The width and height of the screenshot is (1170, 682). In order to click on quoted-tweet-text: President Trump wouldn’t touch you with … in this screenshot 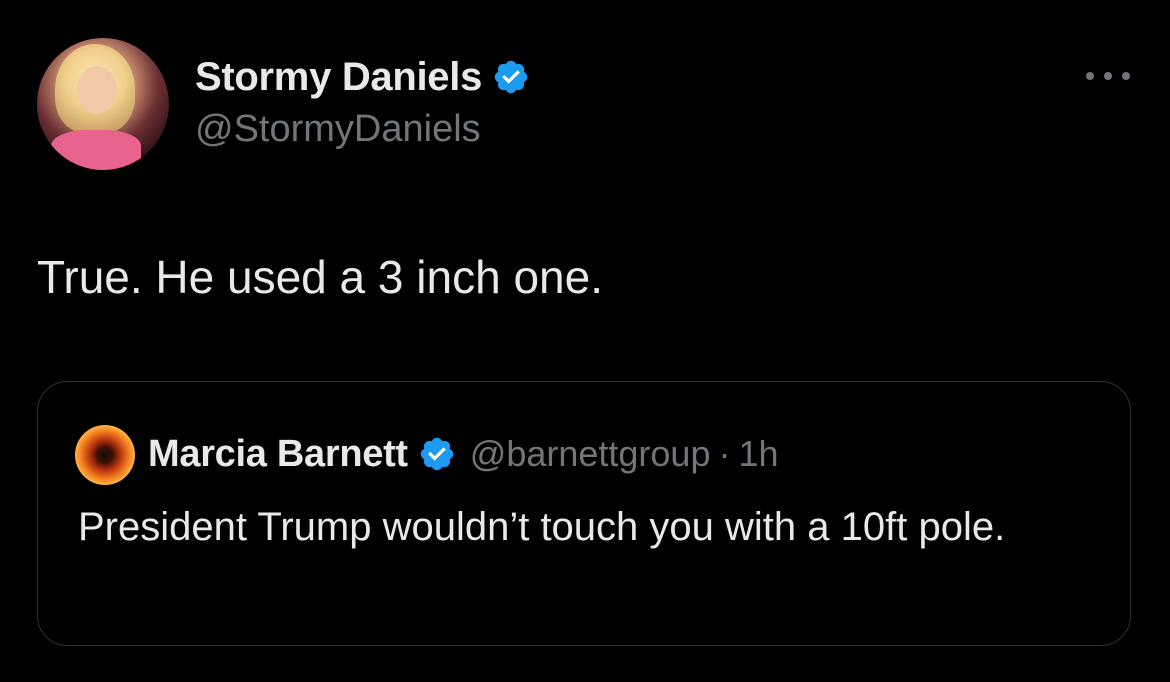, I will do `click(542, 527)`.